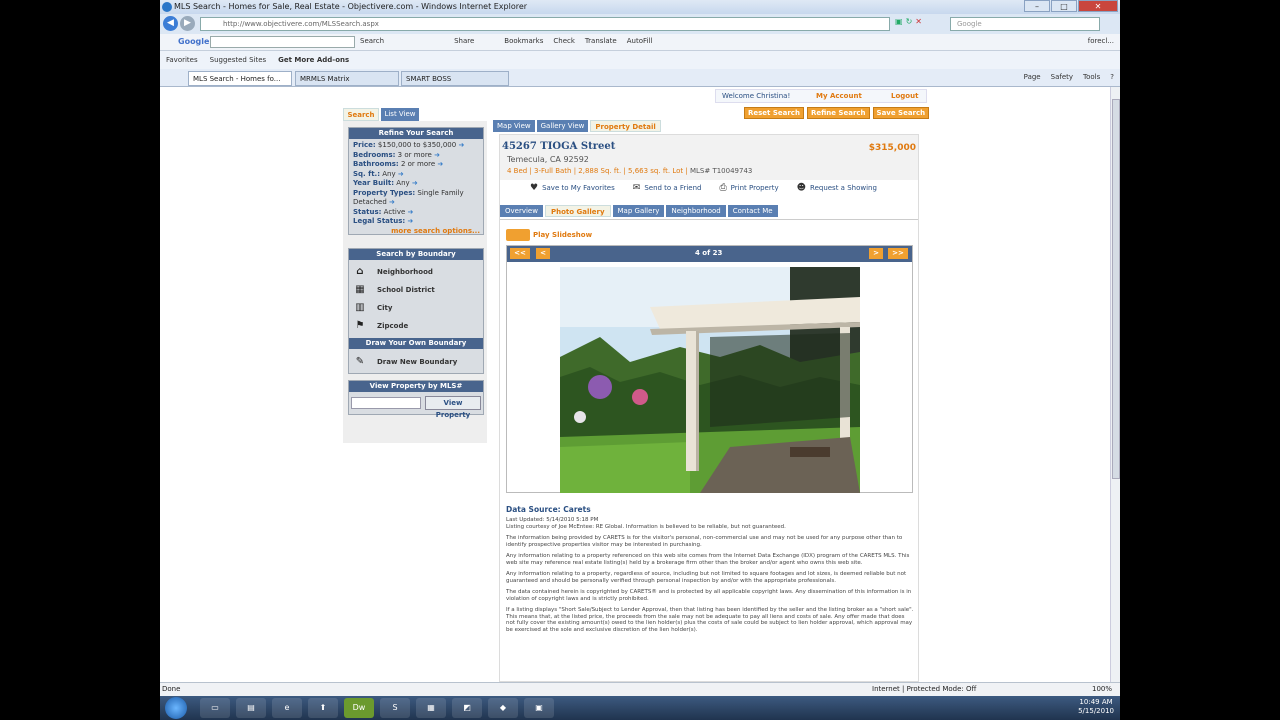 The height and width of the screenshot is (720, 1280). What do you see at coordinates (323, 708) in the screenshot?
I see `taskbar-app-icon: ⬆` at bounding box center [323, 708].